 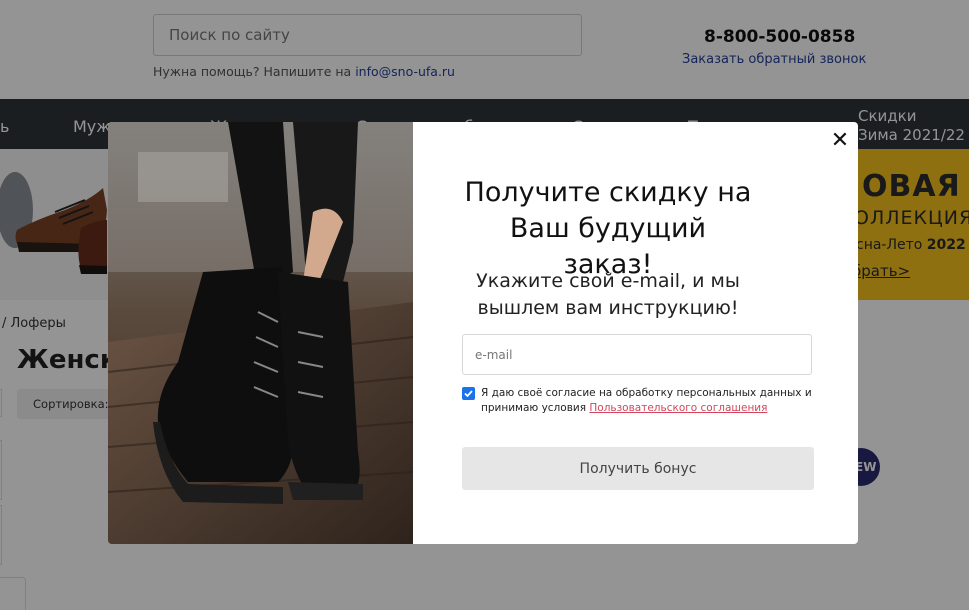 What do you see at coordinates (678, 408) in the screenshot?
I see `user-agreement-link: Пользовательского соглашения` at bounding box center [678, 408].